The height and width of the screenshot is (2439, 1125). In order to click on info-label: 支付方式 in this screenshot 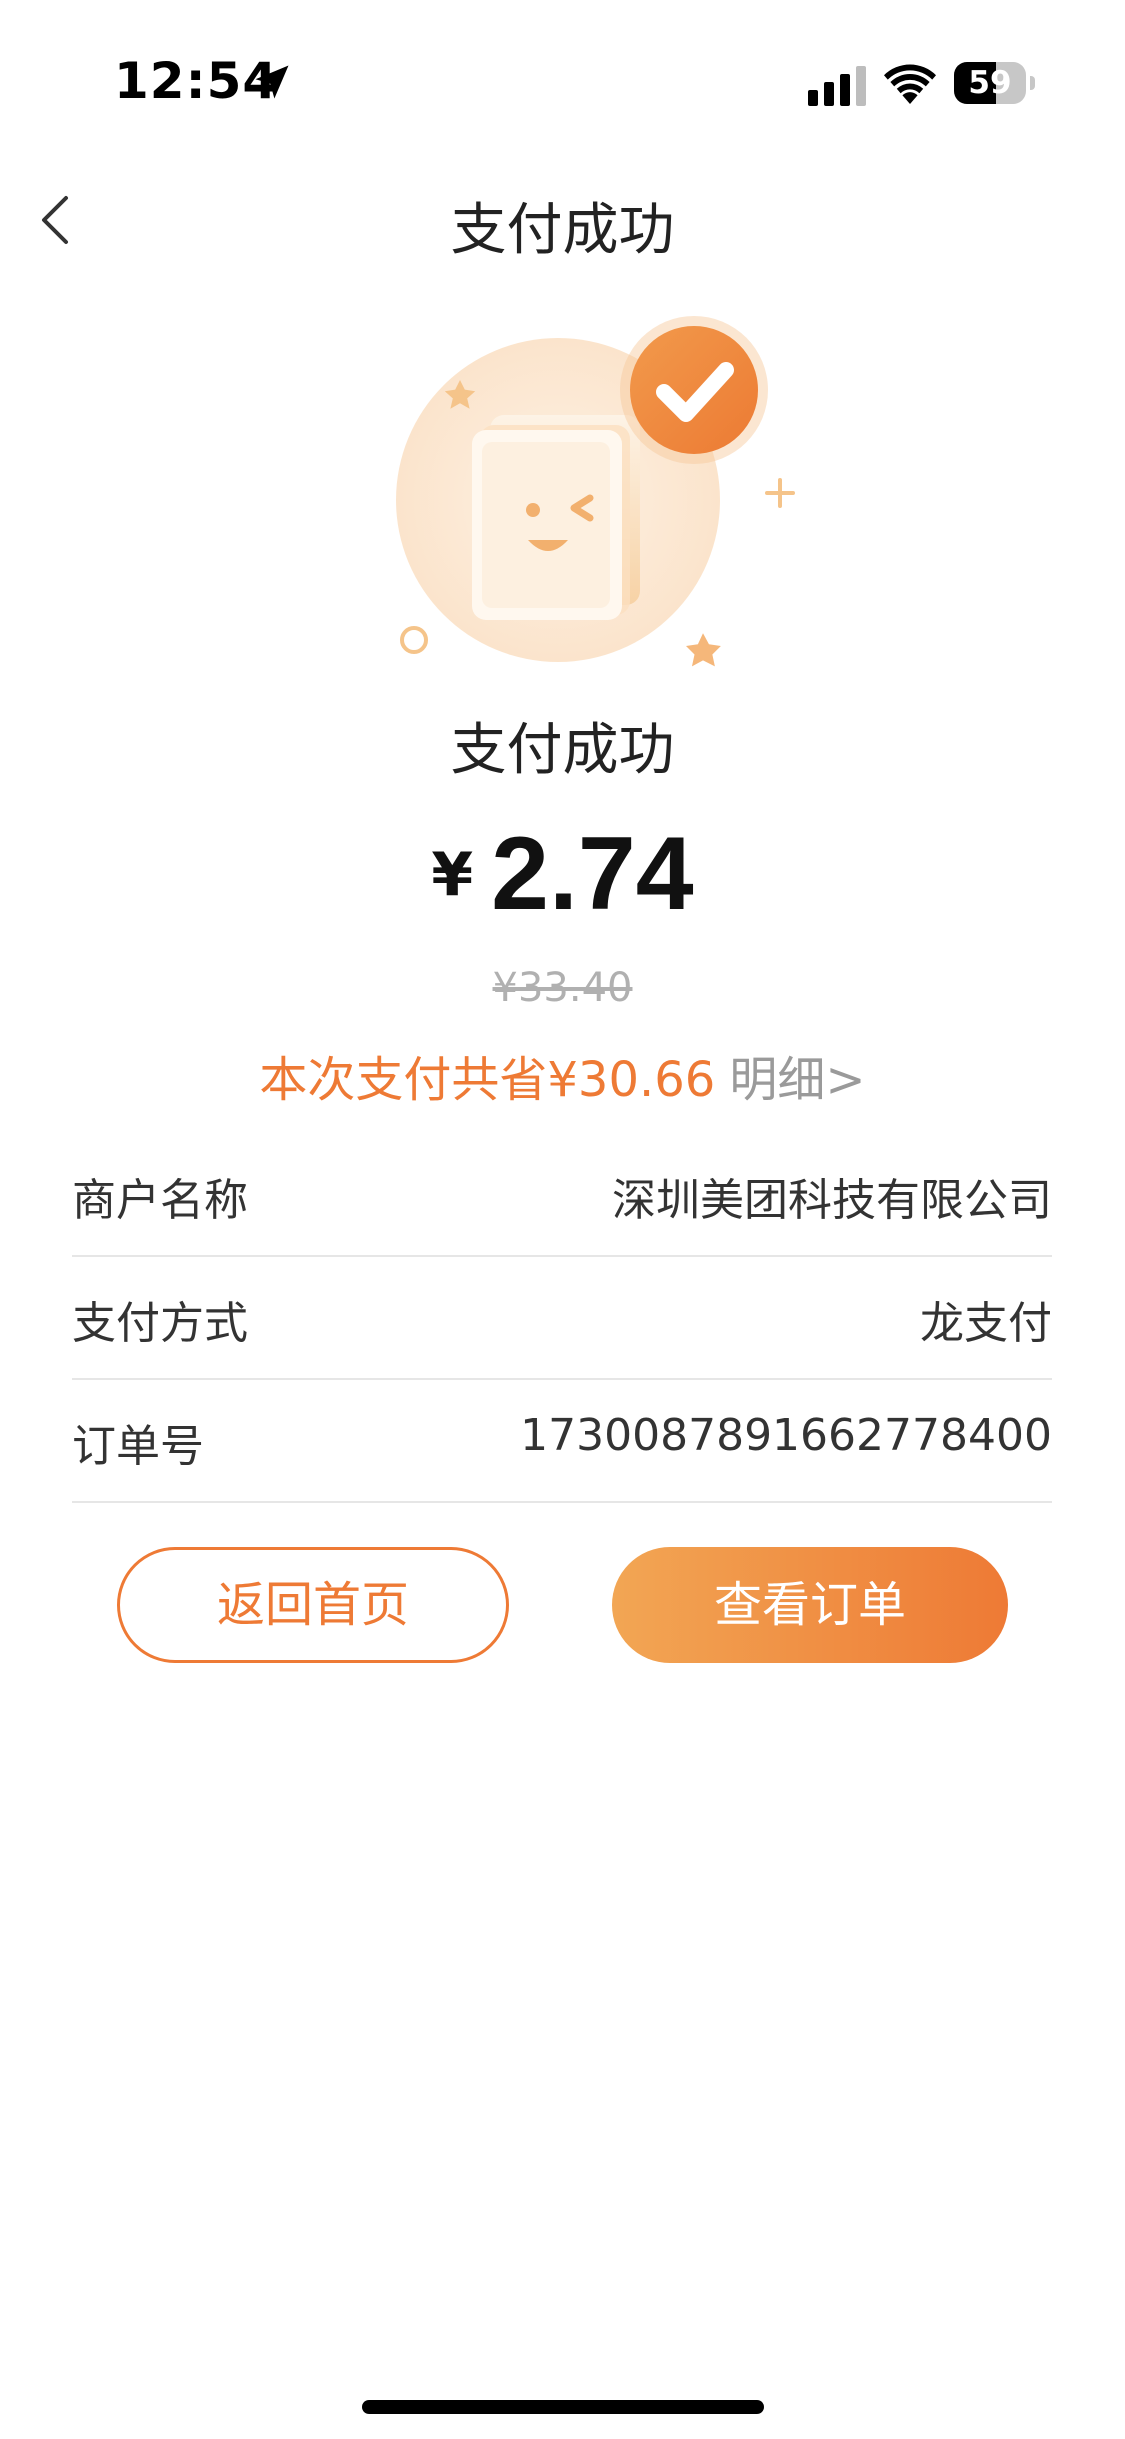, I will do `click(160, 1323)`.